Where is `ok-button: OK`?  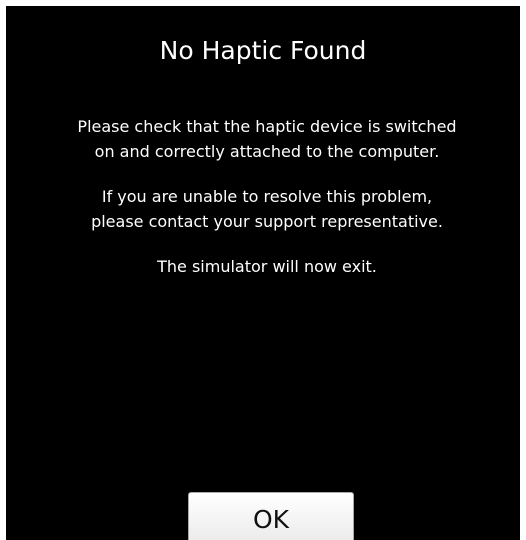
ok-button: OK is located at coordinates (271, 516).